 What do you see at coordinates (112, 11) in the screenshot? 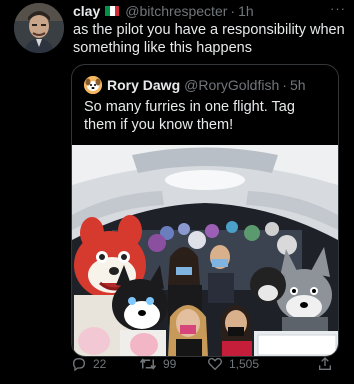
I see `italy-flag-icon` at bounding box center [112, 11].